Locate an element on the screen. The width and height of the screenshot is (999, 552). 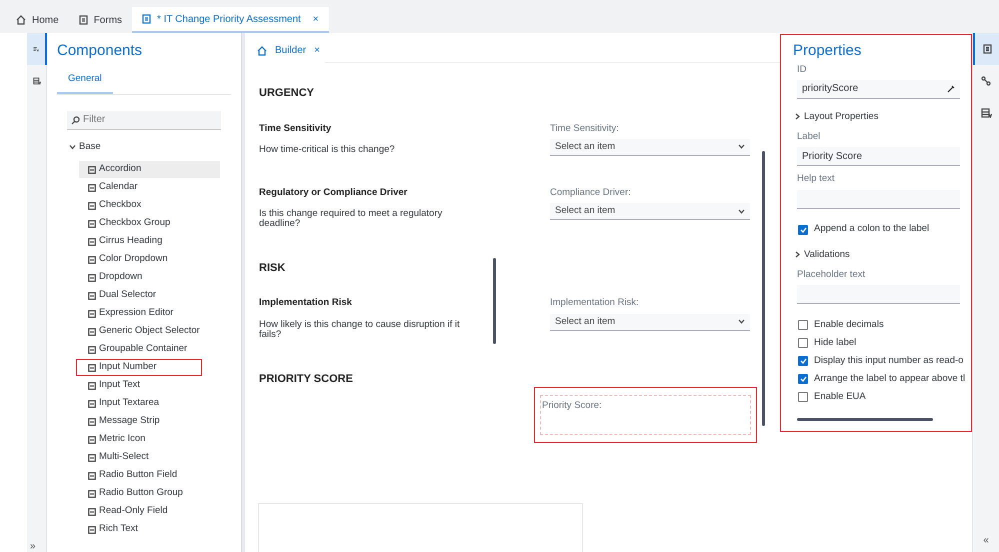
question-title: Regulatory or Compliance Driver is located at coordinates (333, 193).